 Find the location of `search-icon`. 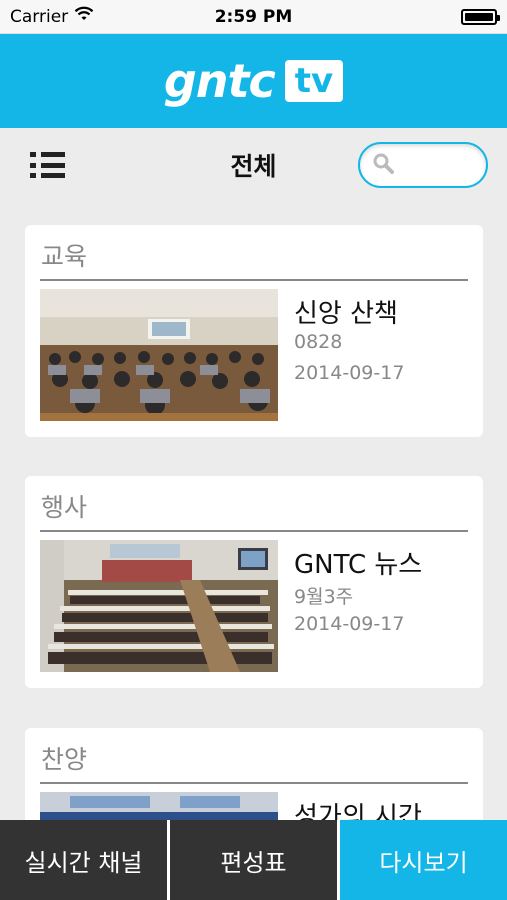

search-icon is located at coordinates (383, 165).